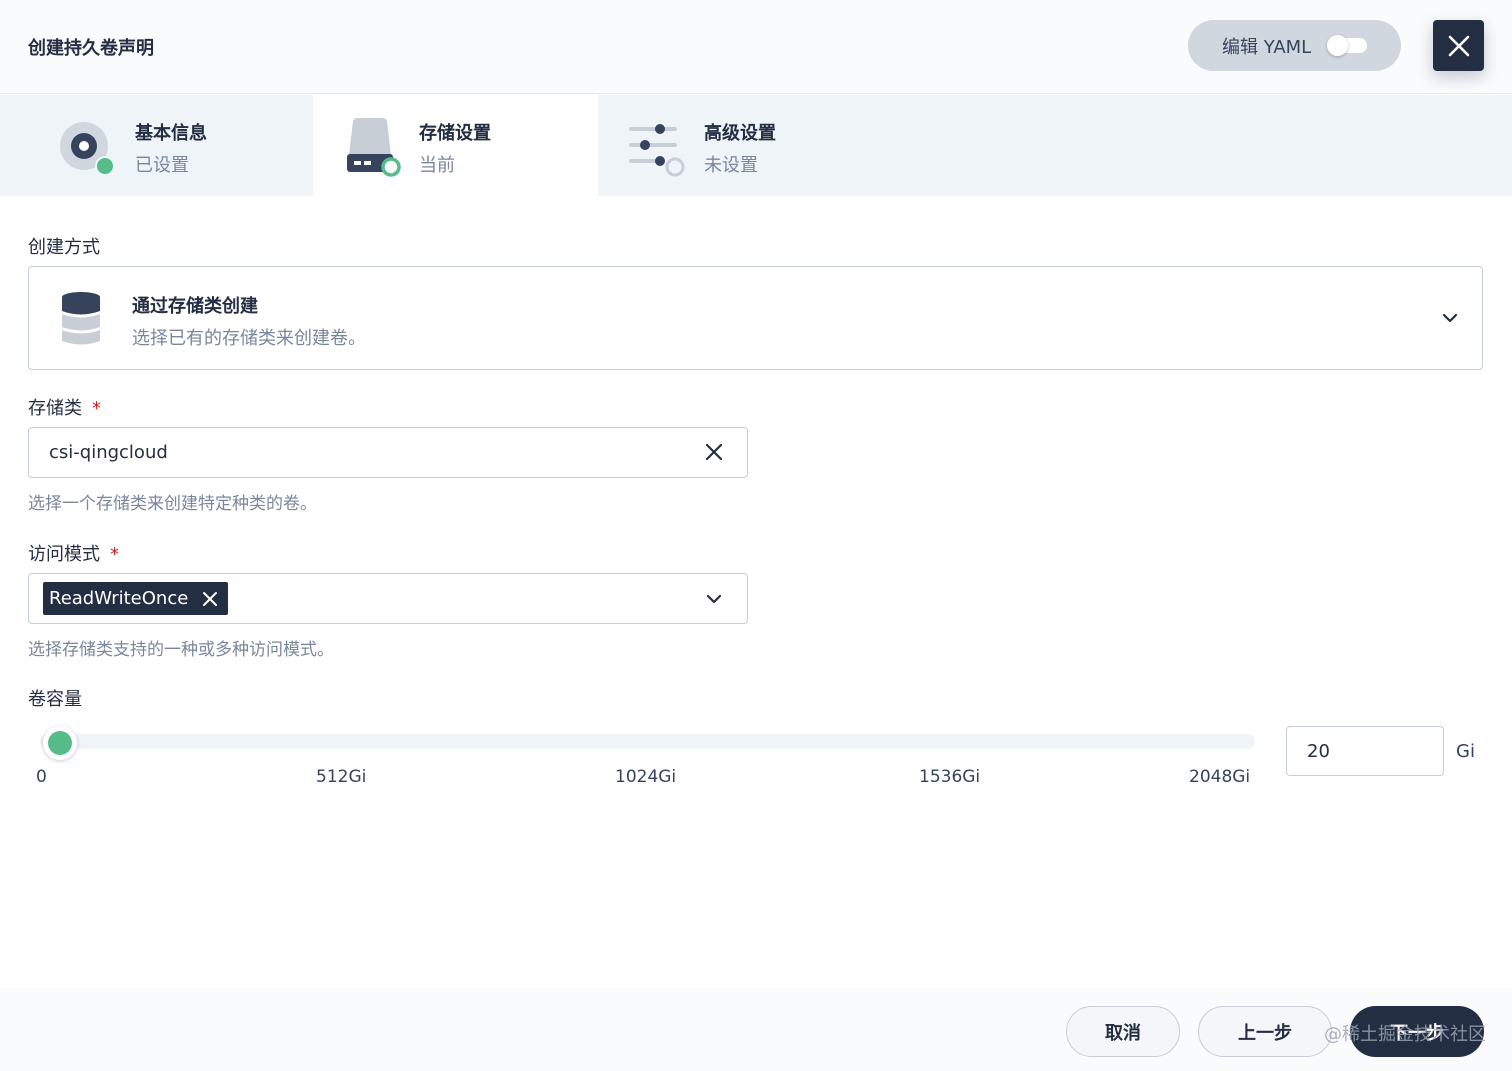  I want to click on step-advanced-settings: 高级设置 未设置, so click(748, 145).